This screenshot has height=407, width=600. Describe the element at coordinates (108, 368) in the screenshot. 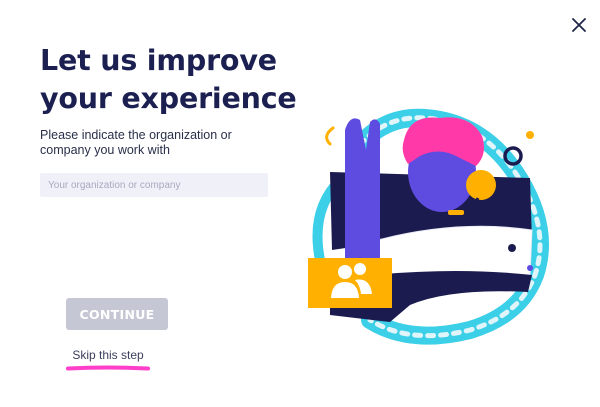

I see `skip-highlight-underline` at that location.